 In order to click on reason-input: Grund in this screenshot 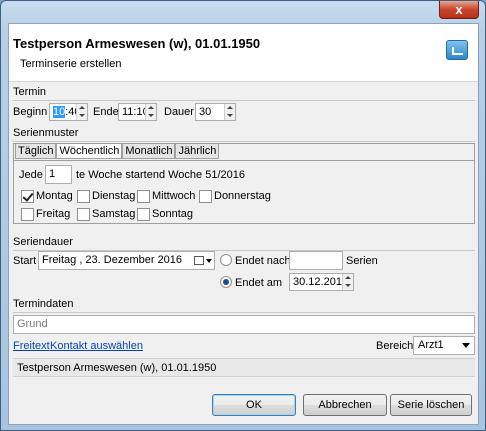, I will do `click(244, 324)`.